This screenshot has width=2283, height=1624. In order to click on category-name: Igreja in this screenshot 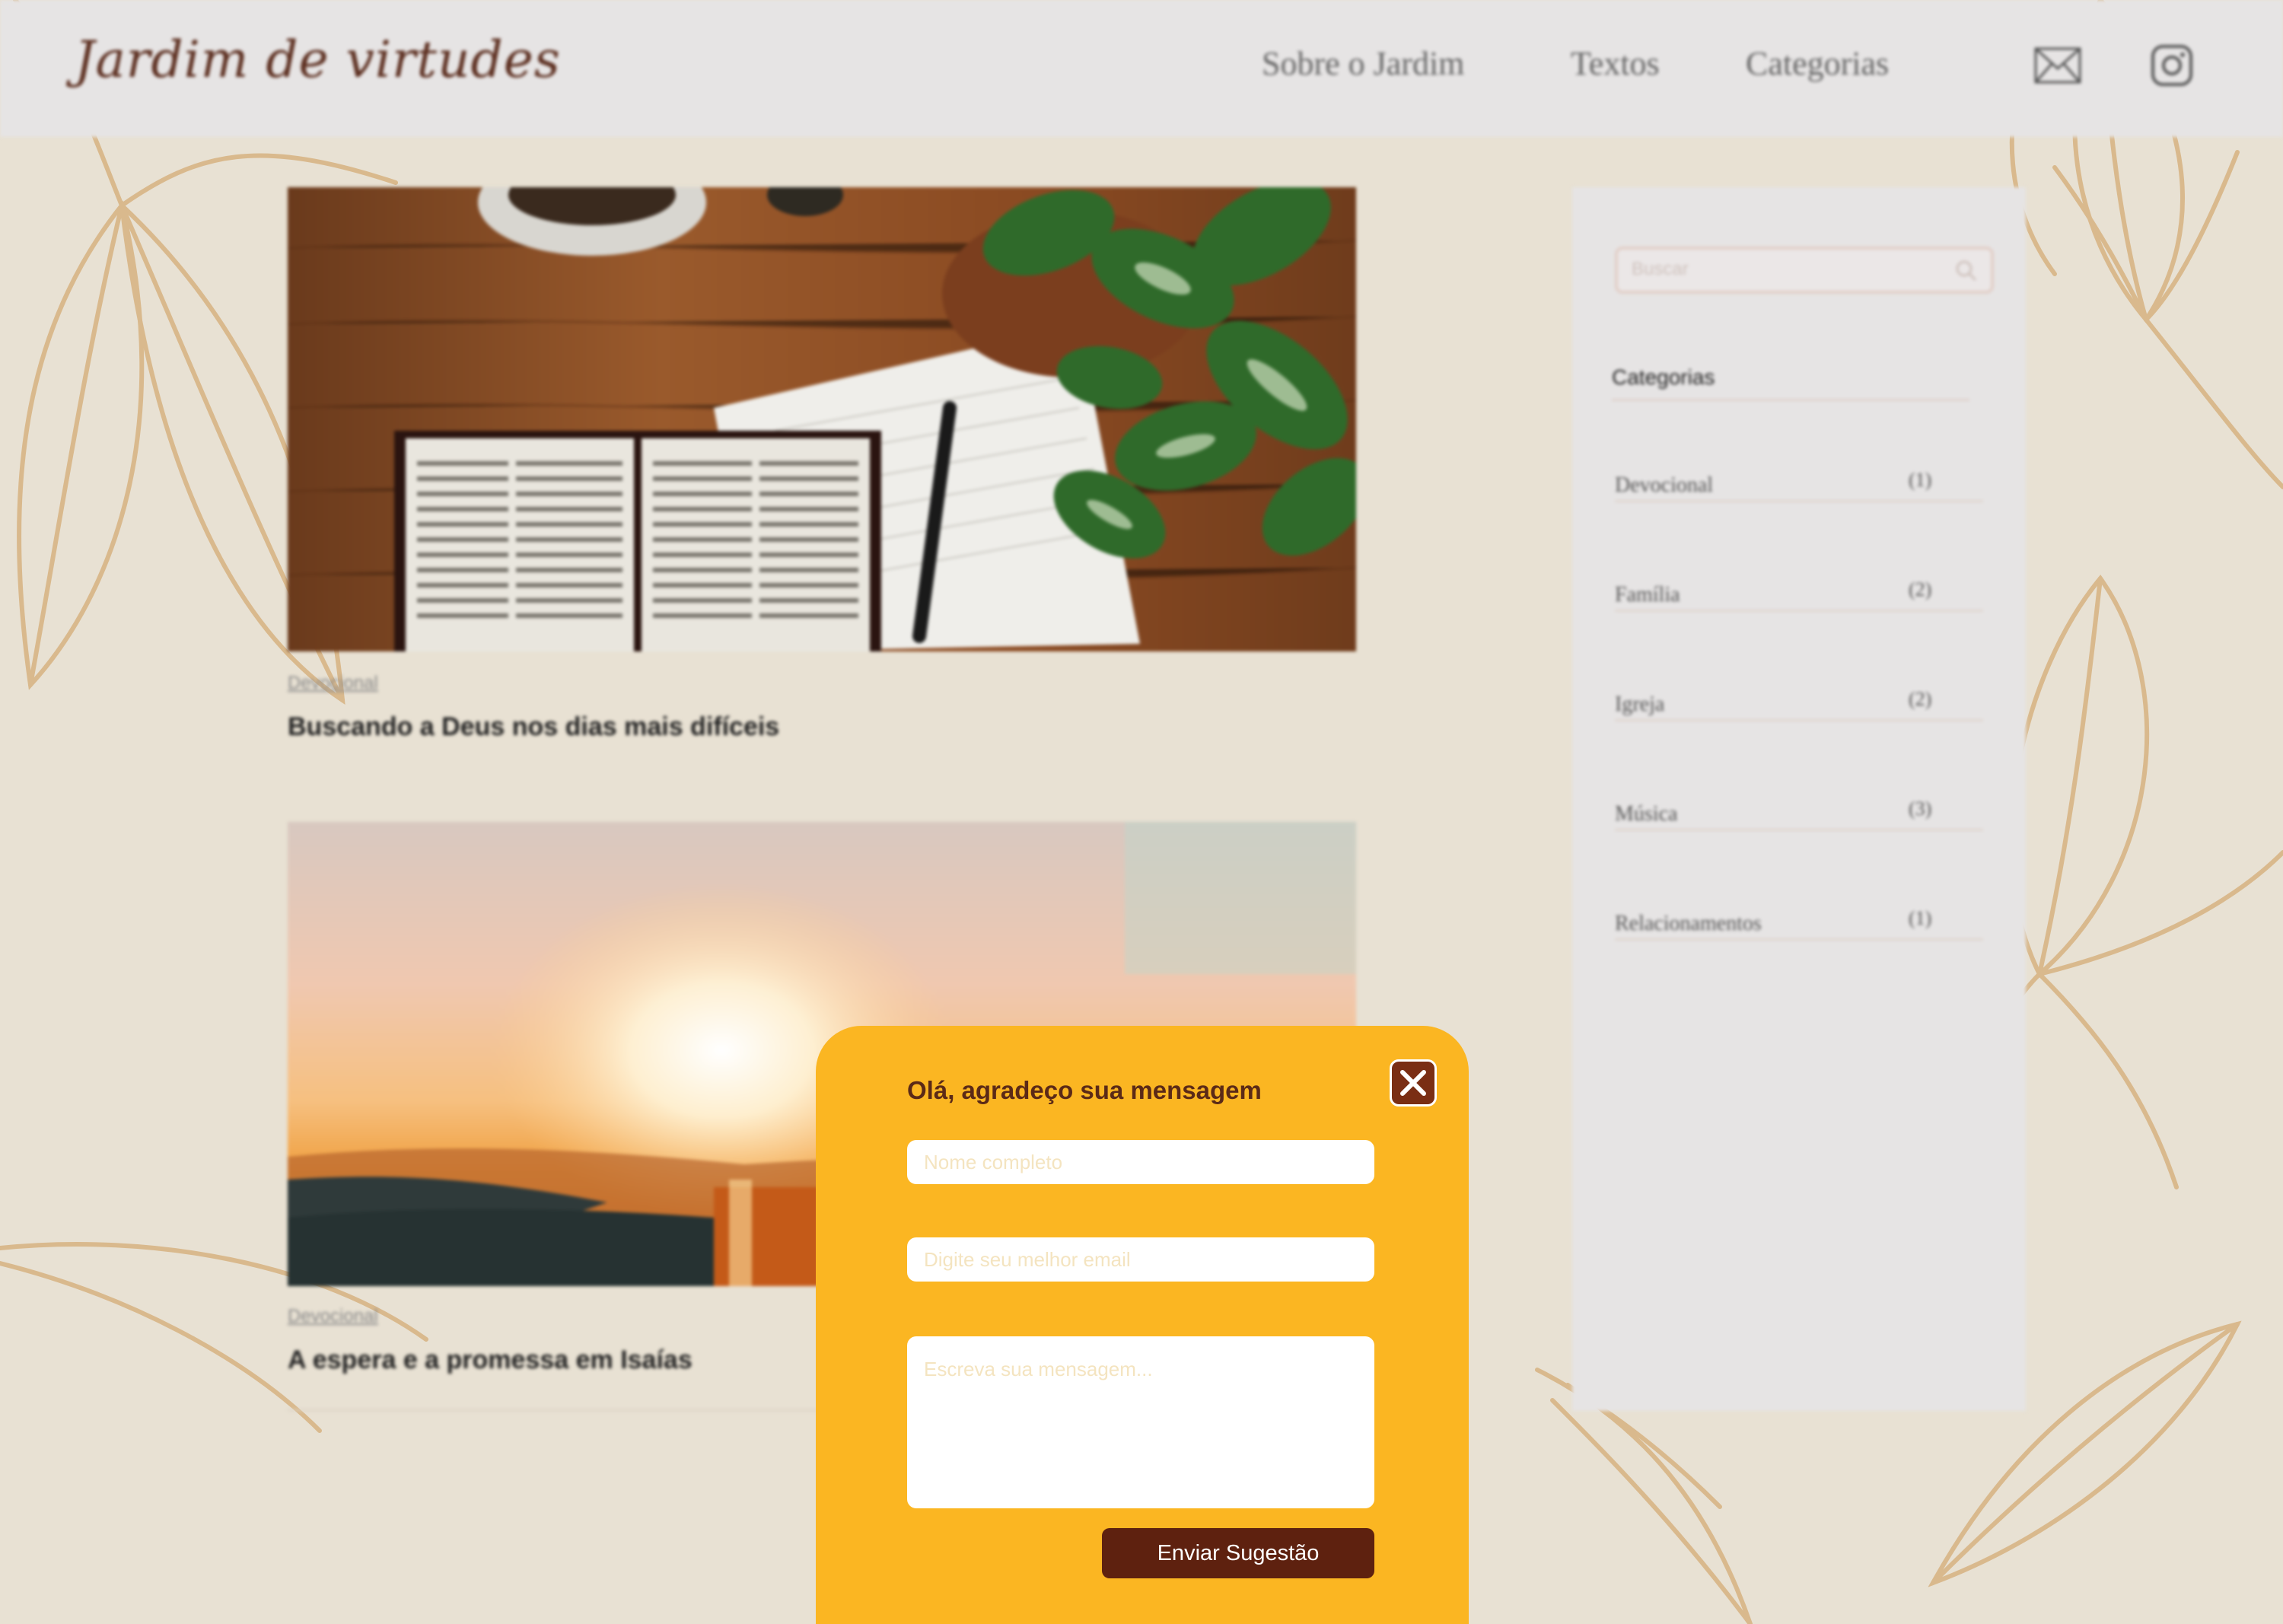, I will do `click(1640, 704)`.